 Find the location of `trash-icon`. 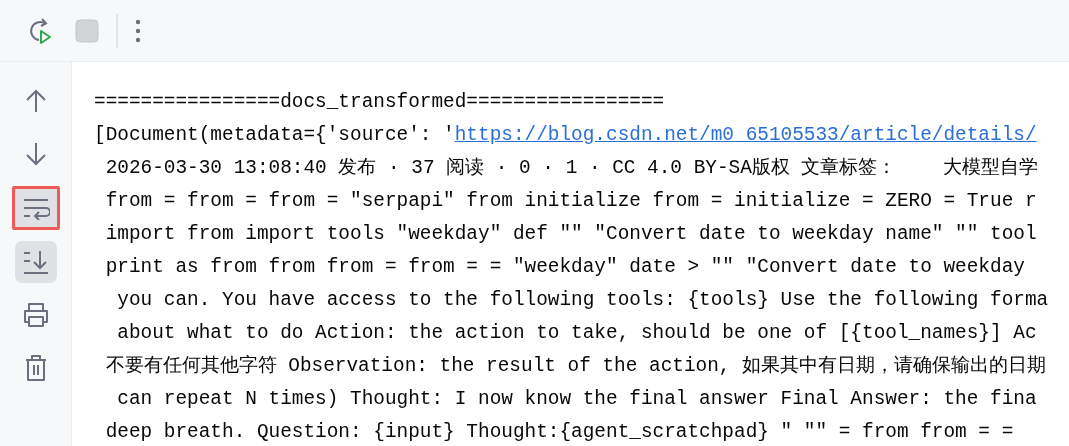

trash-icon is located at coordinates (35, 368).